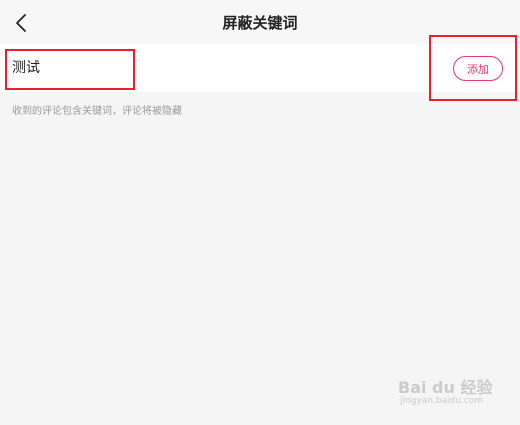 Image resolution: width=520 pixels, height=425 pixels. Describe the element at coordinates (97, 111) in the screenshot. I see `hint-text: 收到的评论包含关键词，评论将被隐藏` at that location.